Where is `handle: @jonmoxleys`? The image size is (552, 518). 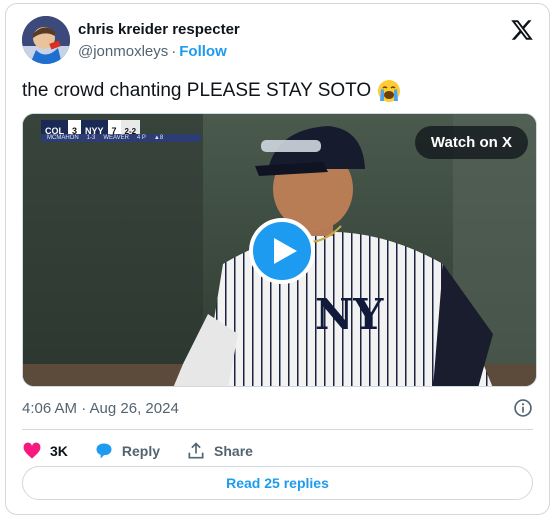 handle: @jonmoxleys is located at coordinates (123, 51).